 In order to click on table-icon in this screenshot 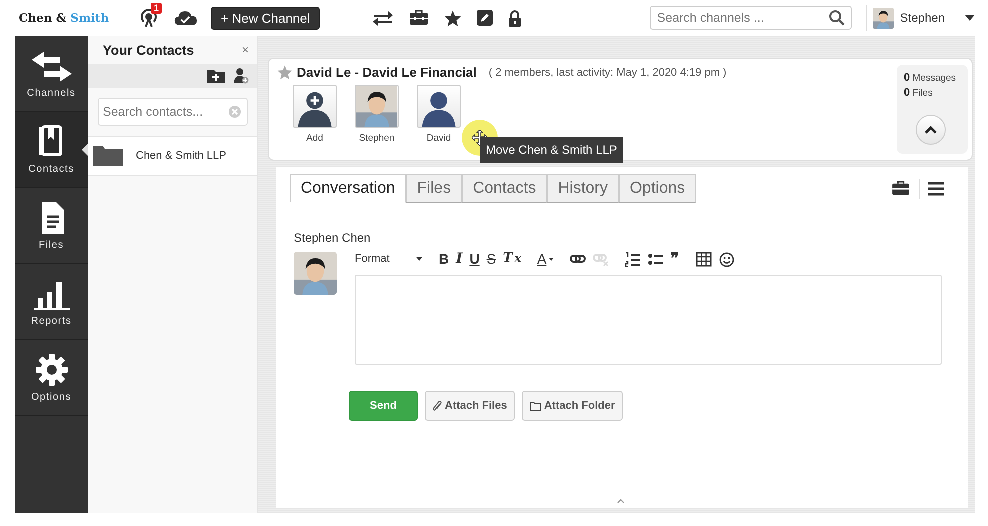, I will do `click(704, 259)`.